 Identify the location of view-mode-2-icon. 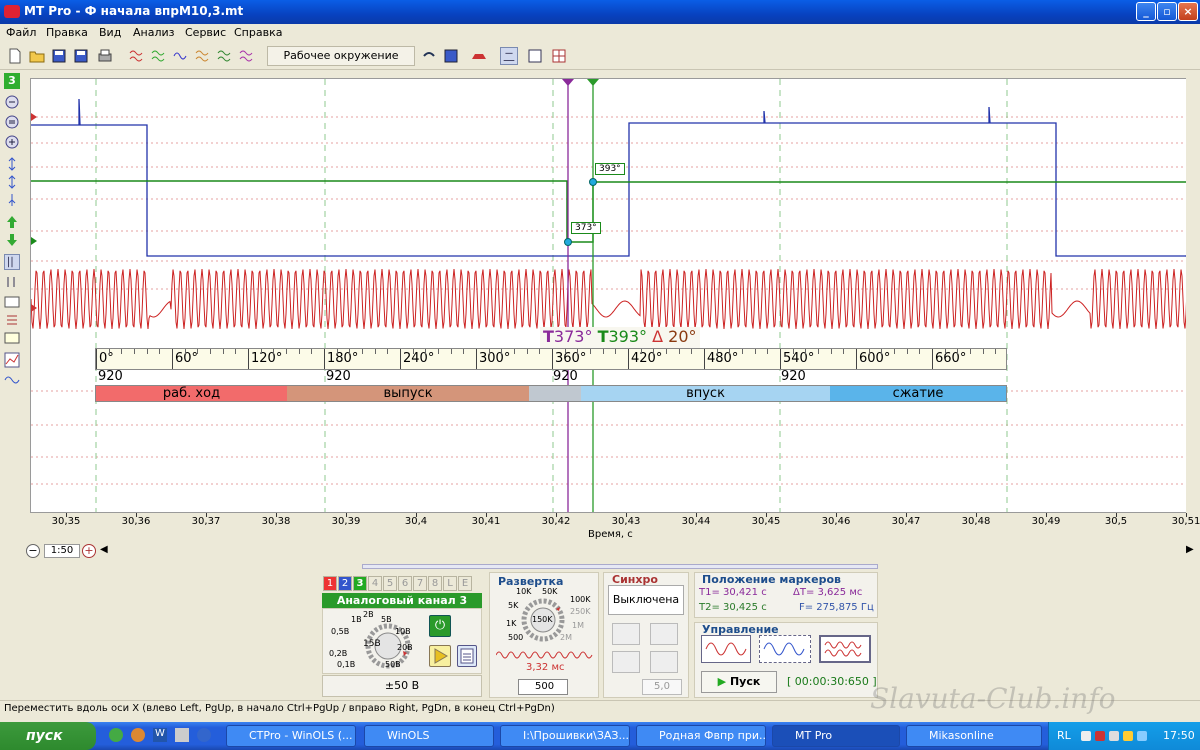
(535, 56).